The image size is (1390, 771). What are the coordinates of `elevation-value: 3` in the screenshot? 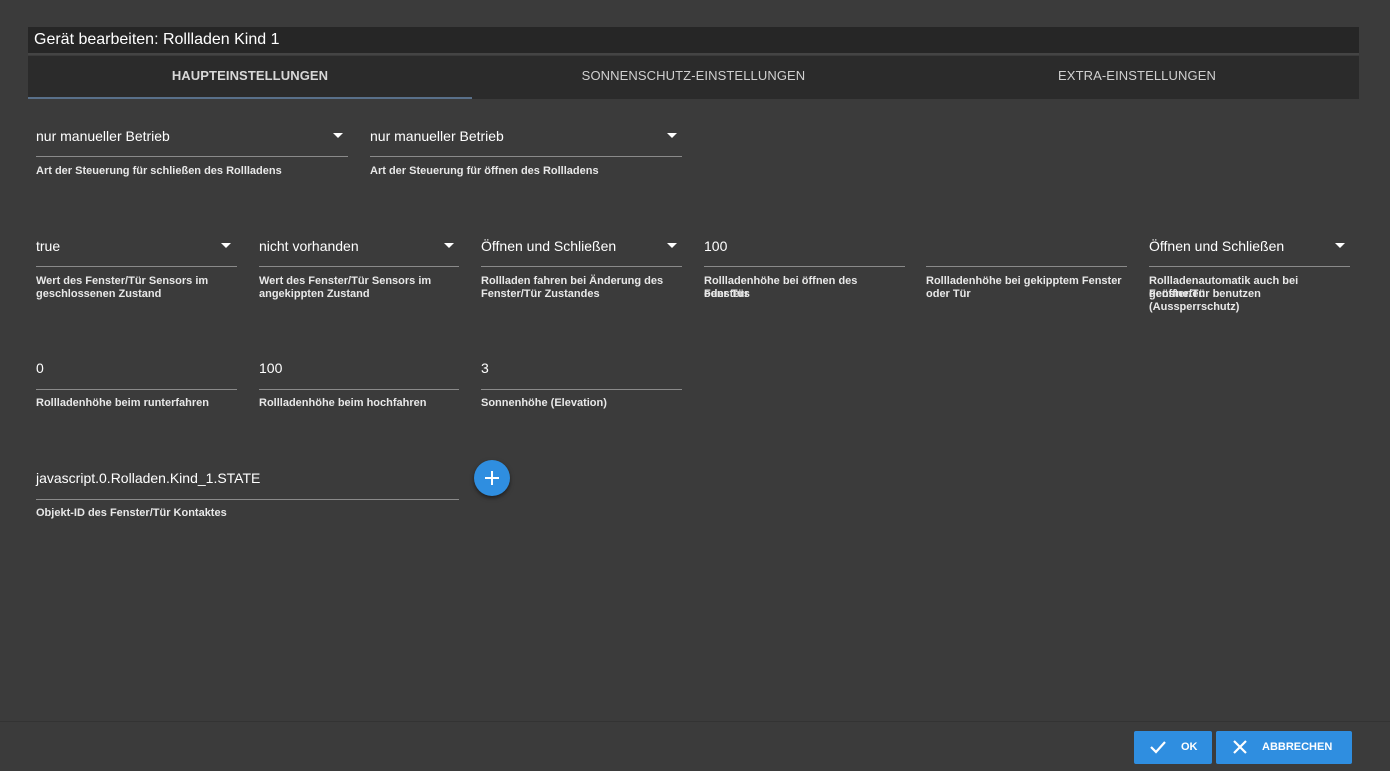 It's located at (485, 368).